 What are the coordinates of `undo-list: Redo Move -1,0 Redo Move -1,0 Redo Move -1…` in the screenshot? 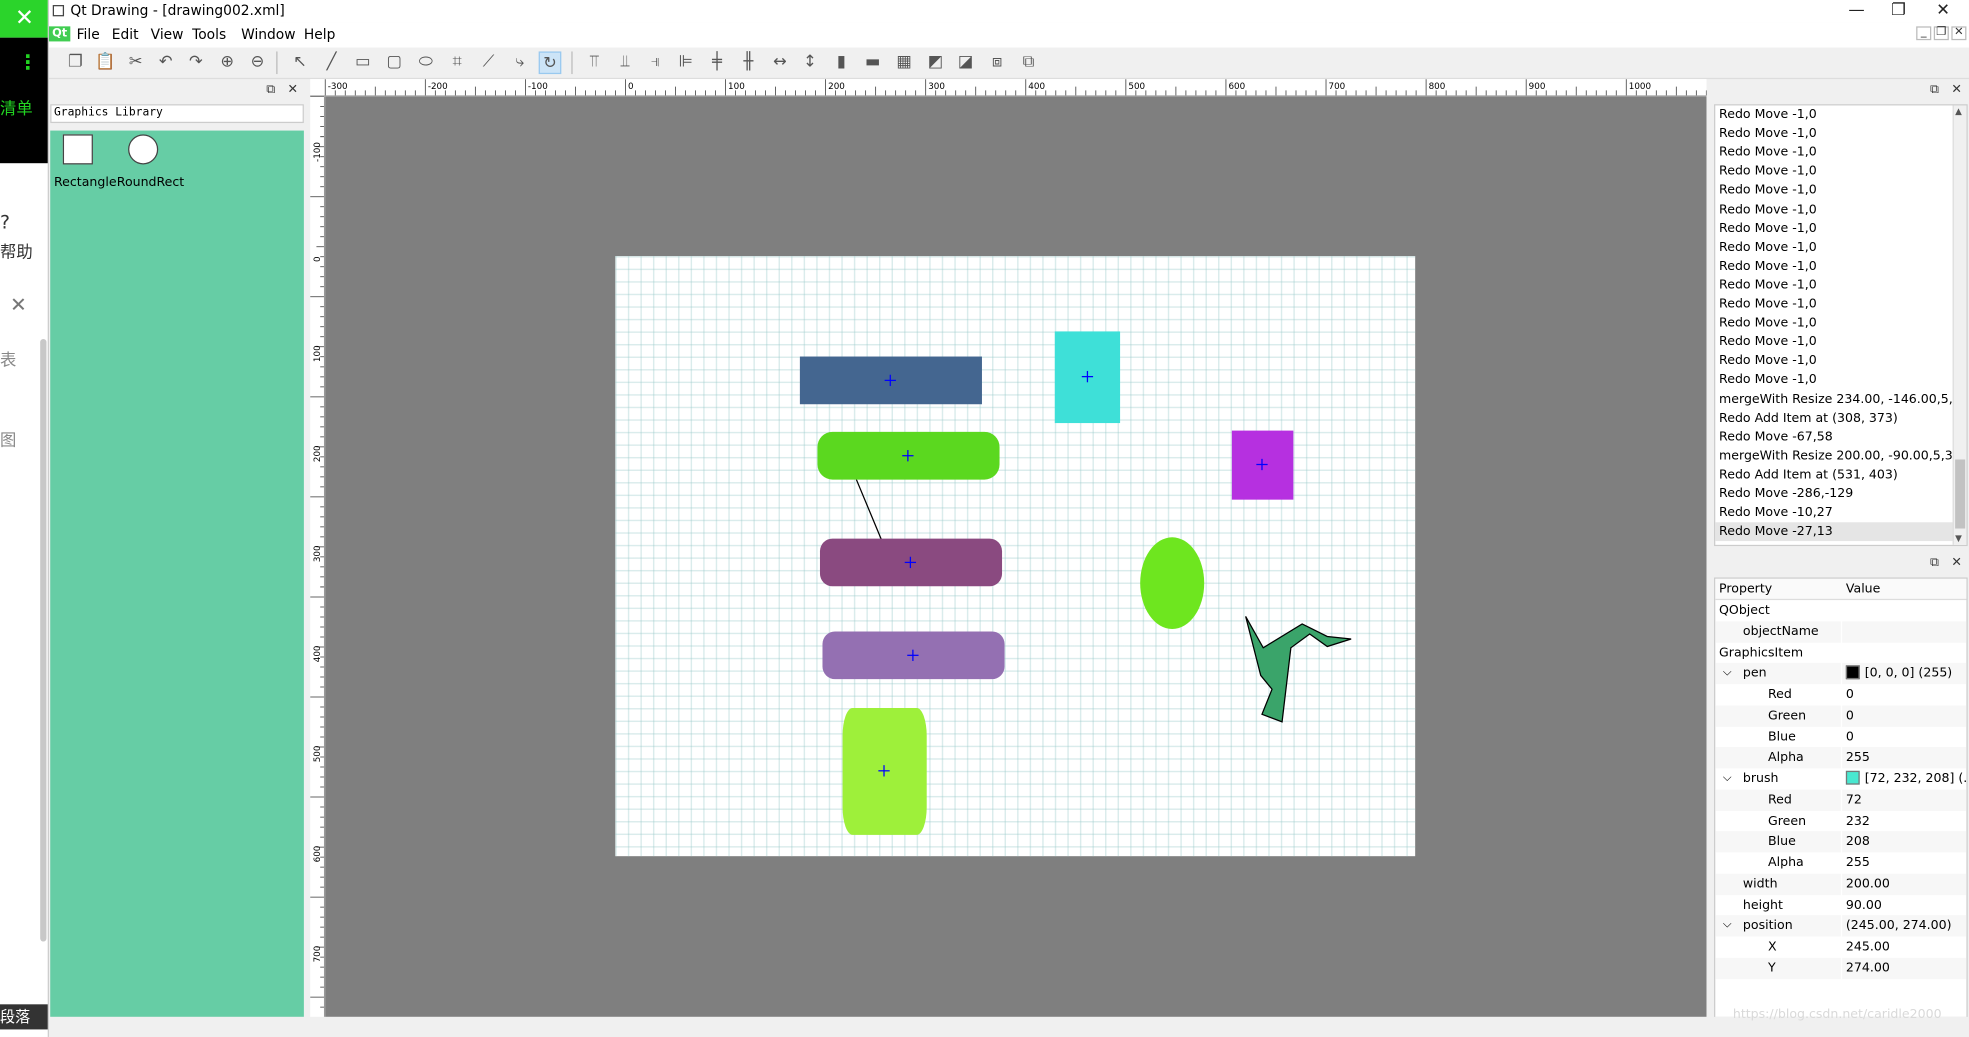 It's located at (1841, 325).